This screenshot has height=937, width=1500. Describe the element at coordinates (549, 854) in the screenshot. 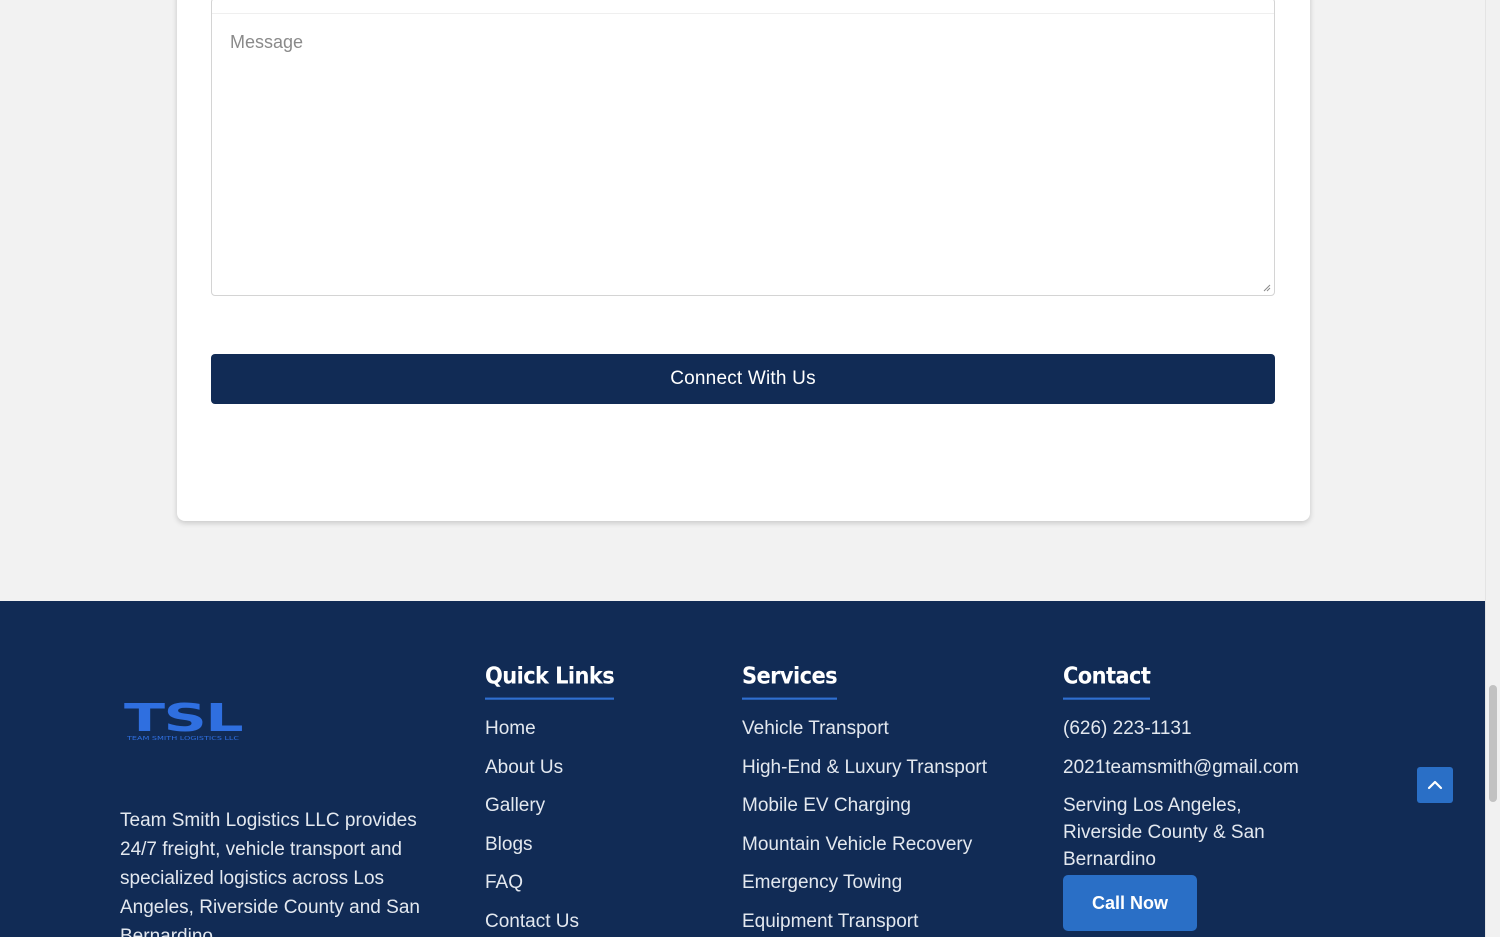

I see `footer-link-blogs: Blogs` at that location.